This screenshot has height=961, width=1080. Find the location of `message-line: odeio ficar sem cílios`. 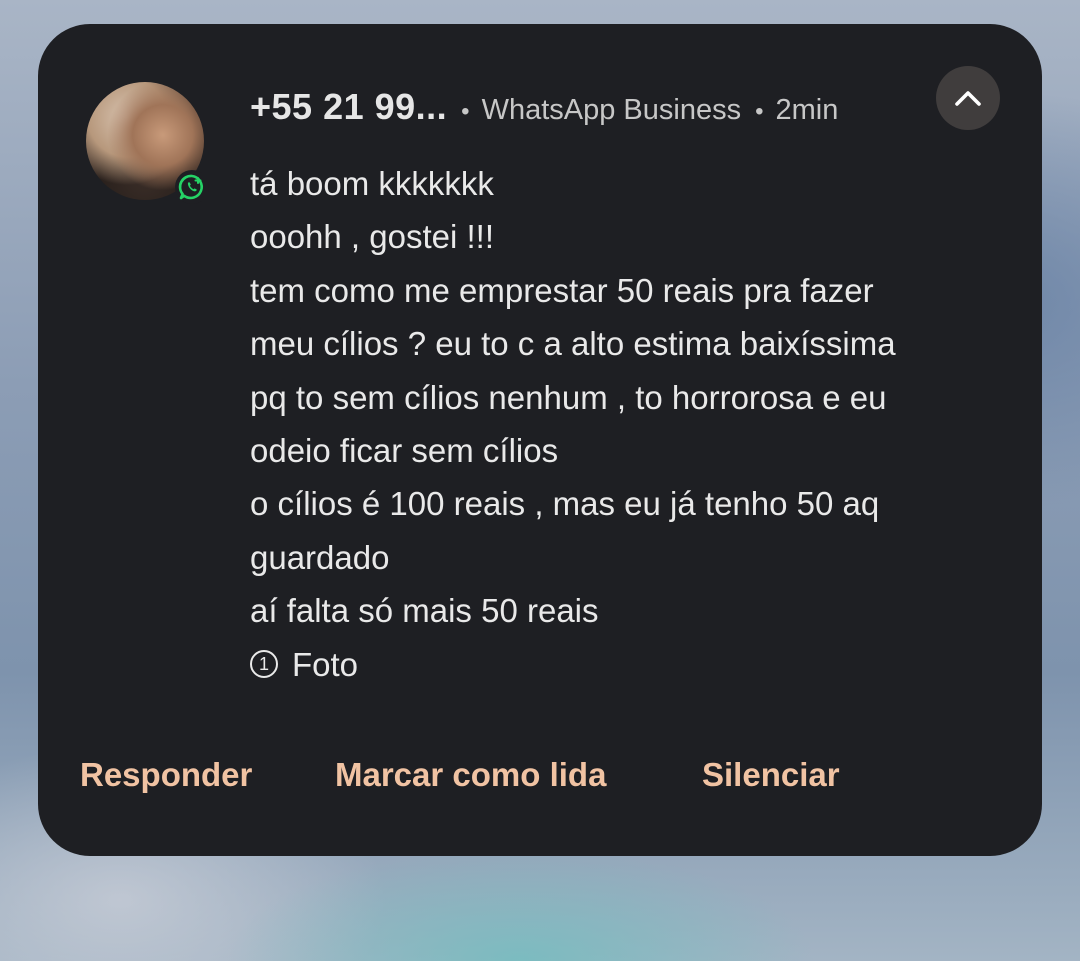

message-line: odeio ficar sem cílios is located at coordinates (404, 451).